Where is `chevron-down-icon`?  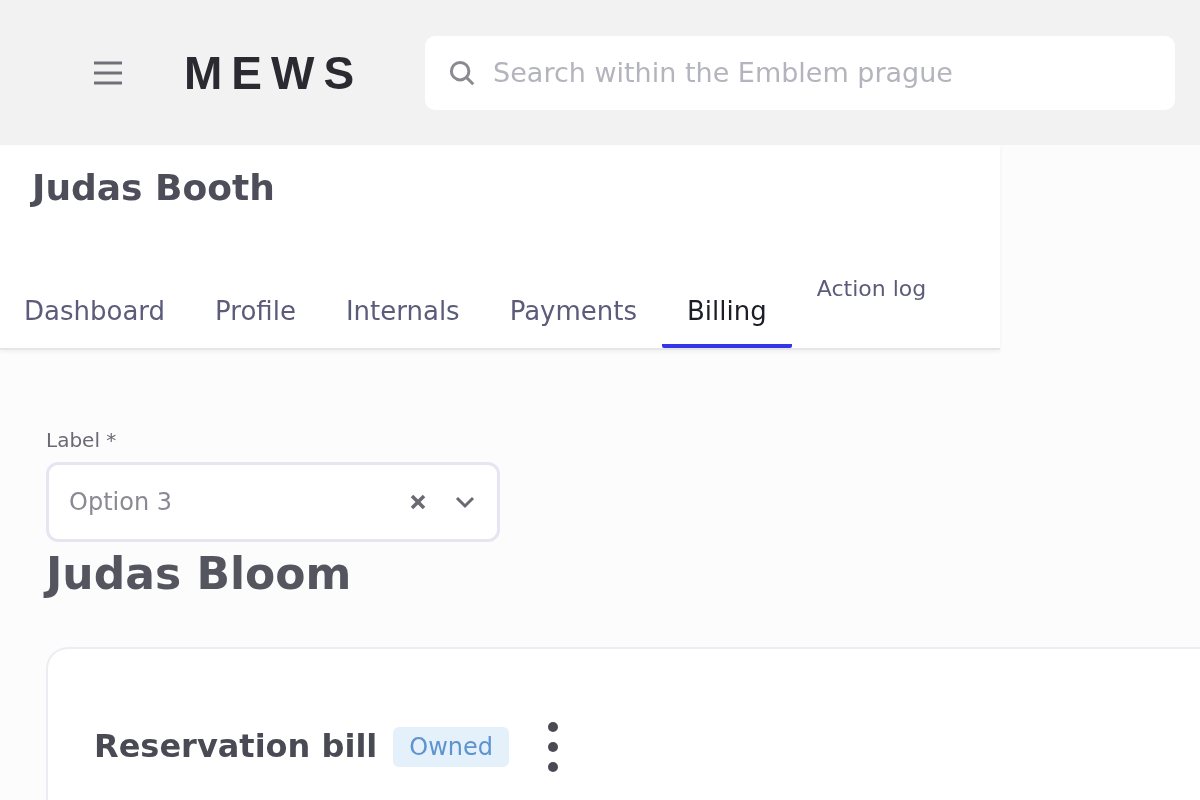 chevron-down-icon is located at coordinates (465, 502).